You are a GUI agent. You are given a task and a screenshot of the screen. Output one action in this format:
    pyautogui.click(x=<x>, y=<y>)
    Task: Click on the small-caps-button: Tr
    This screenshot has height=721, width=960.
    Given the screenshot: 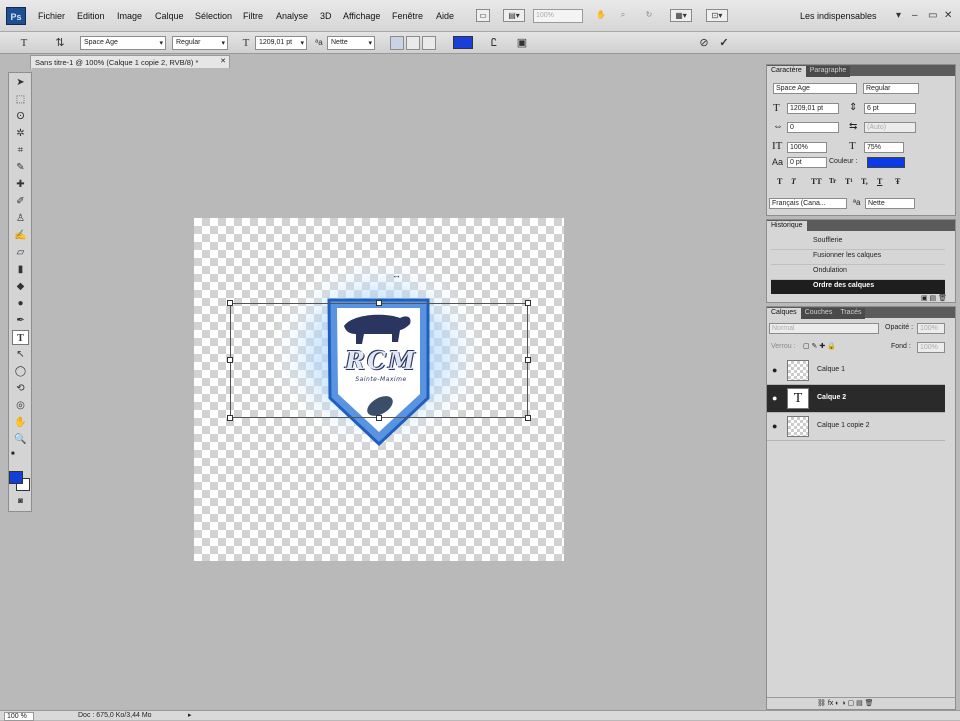 What is the action you would take?
    pyautogui.click(x=832, y=181)
    